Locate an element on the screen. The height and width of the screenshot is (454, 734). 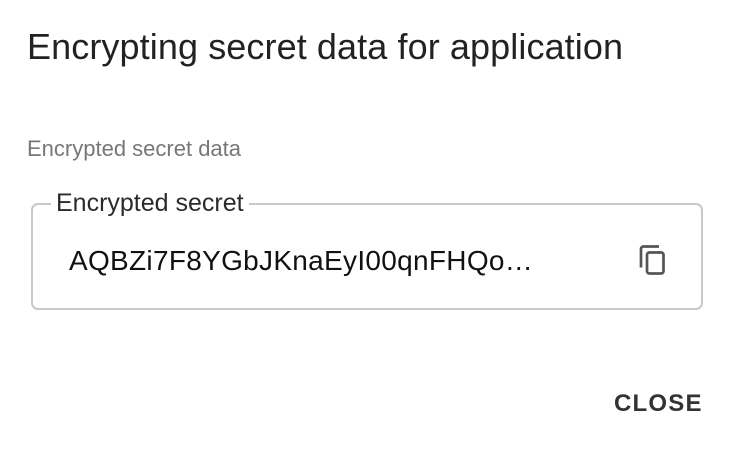
close-button: CLOSE is located at coordinates (658, 404).